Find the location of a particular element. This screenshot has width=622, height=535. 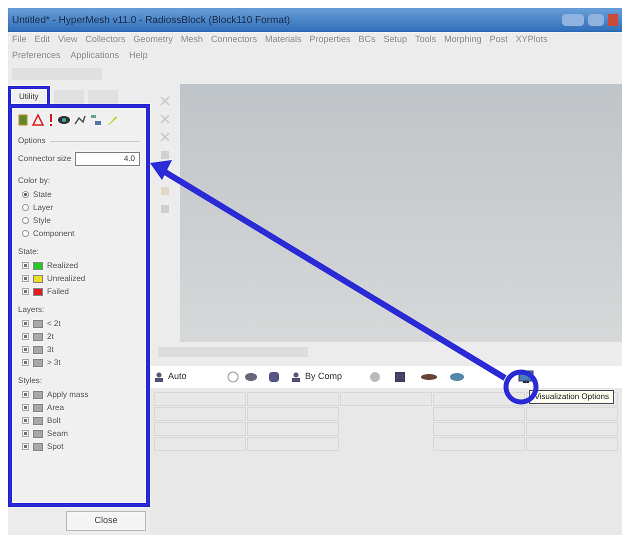

option-label: 2t is located at coordinates (50, 336).